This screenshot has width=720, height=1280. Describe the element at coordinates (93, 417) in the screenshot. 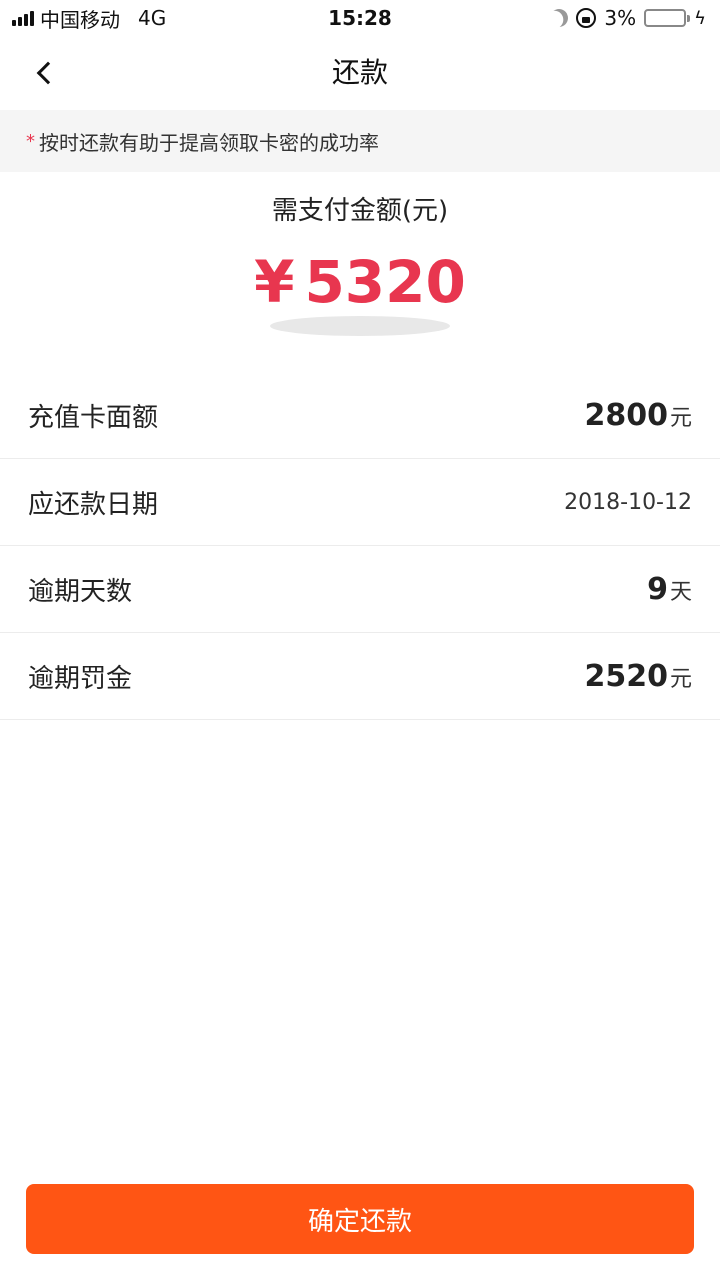

I see `face-value-label: 充值卡面额` at that location.